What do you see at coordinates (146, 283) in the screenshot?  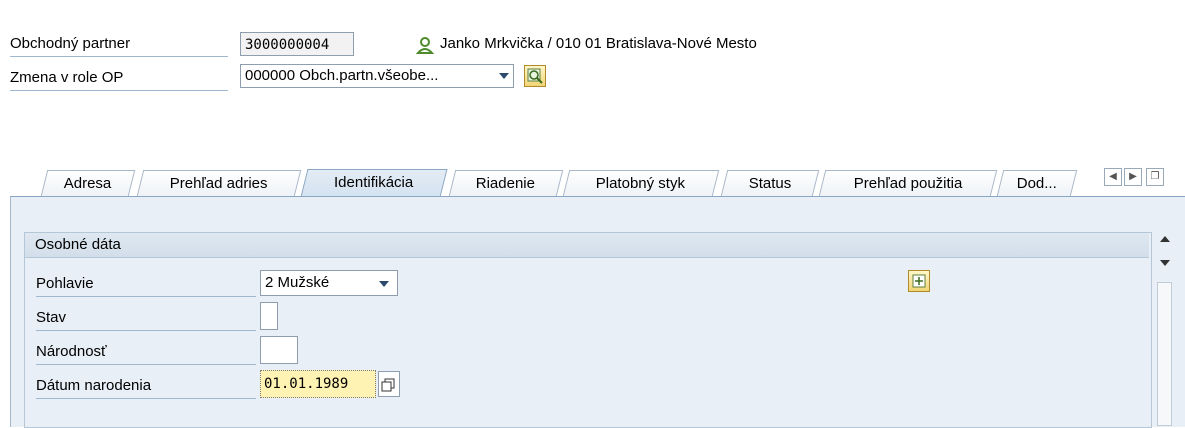 I see `gender-label: Pohlavie` at bounding box center [146, 283].